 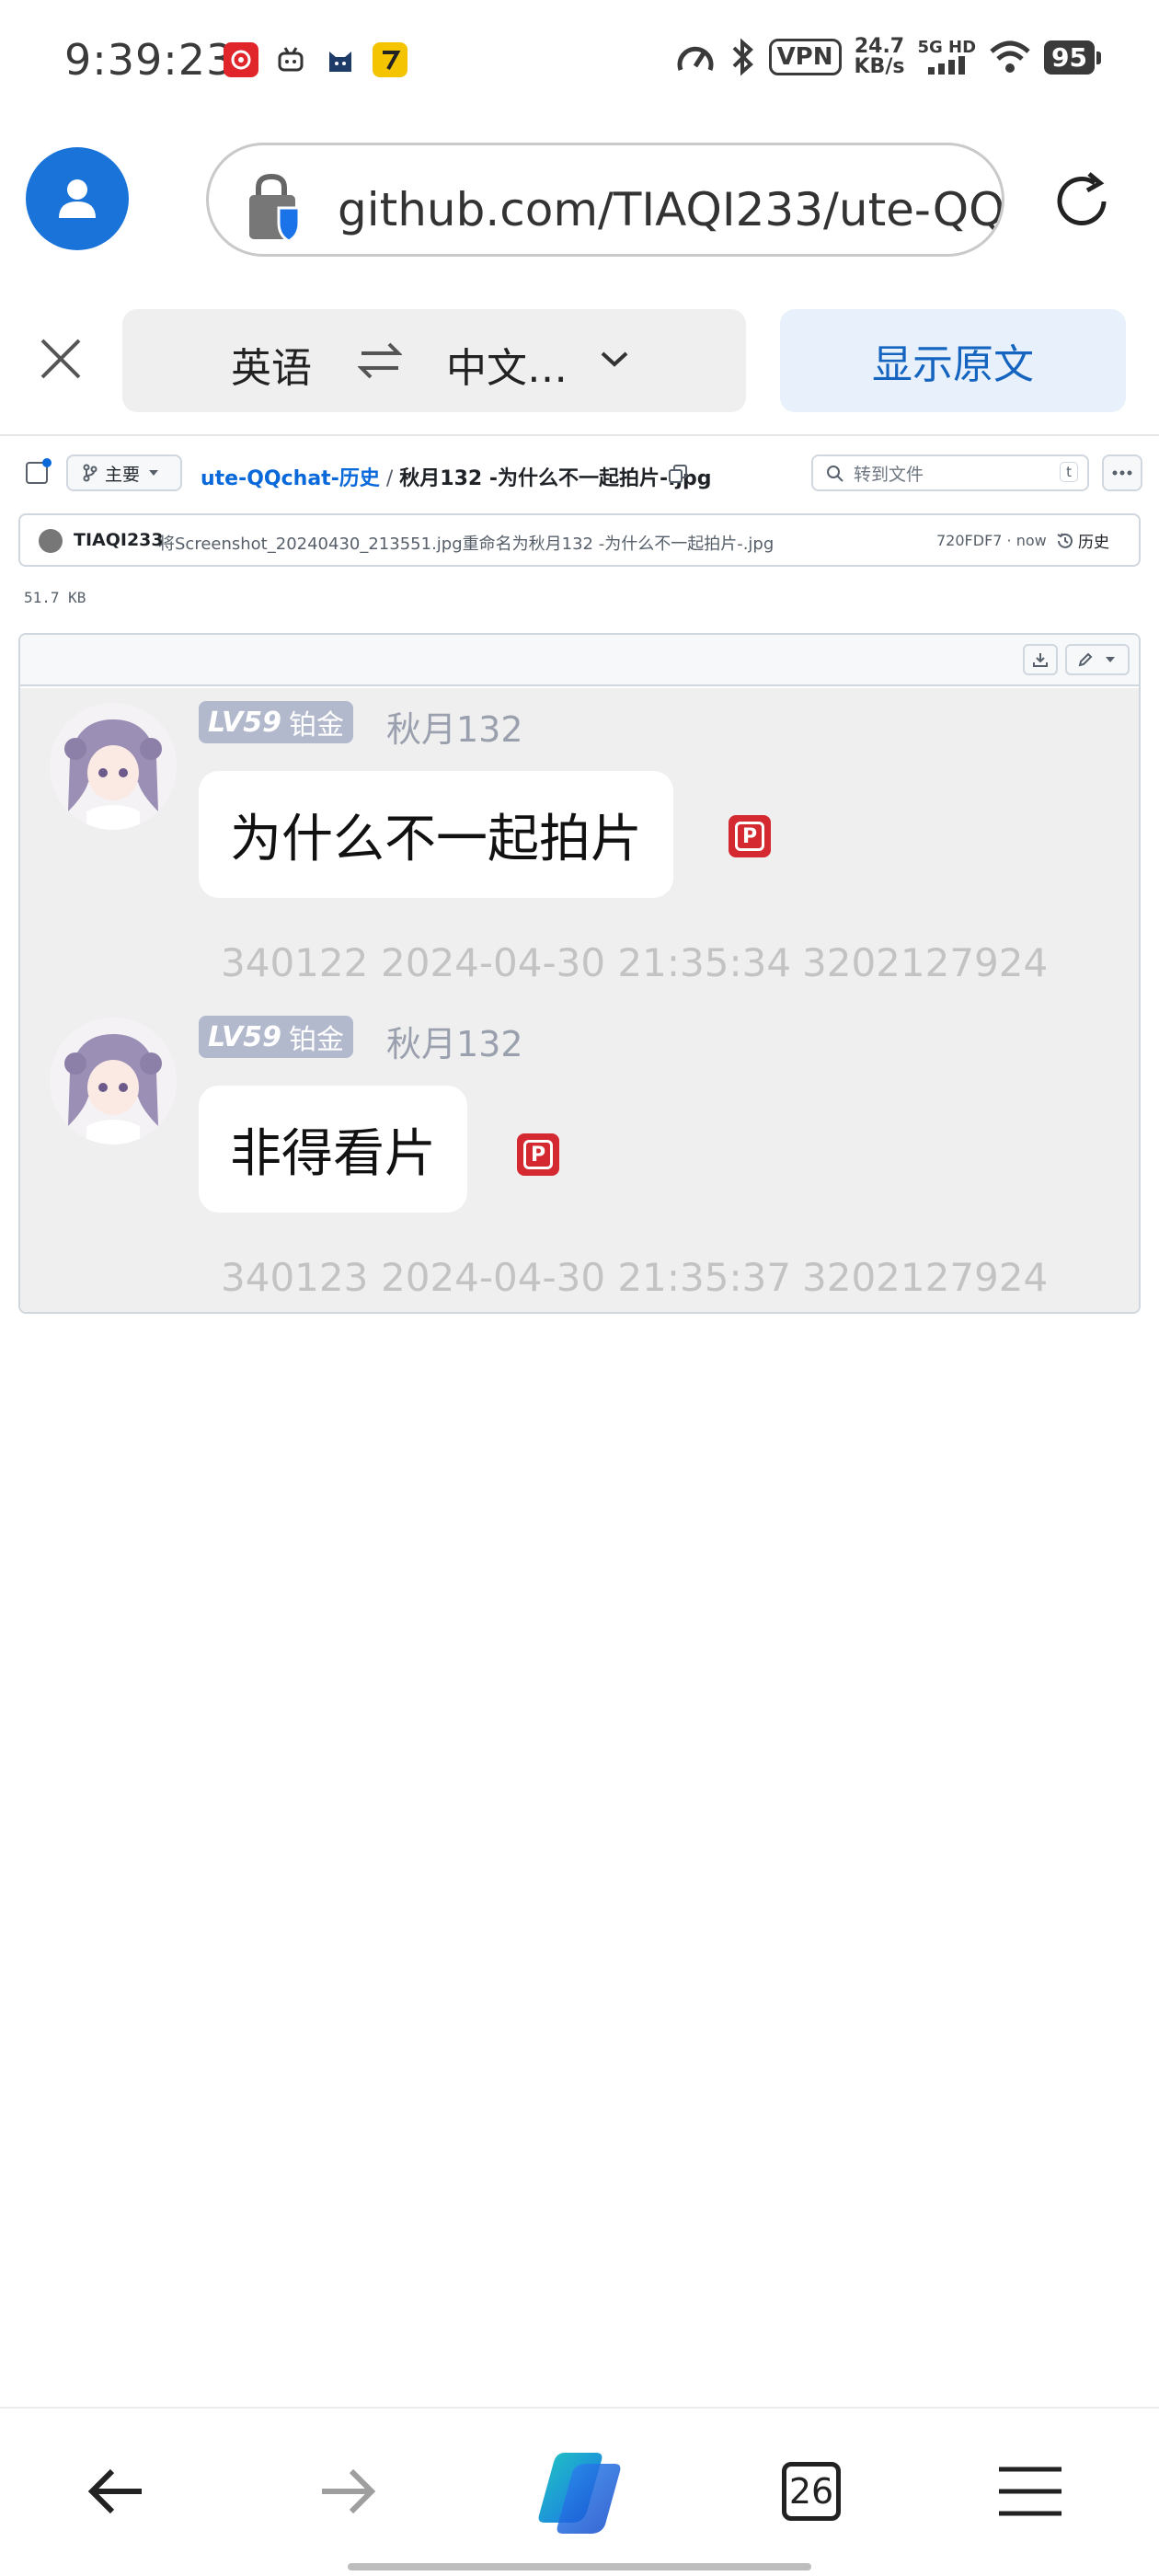 I want to click on message-timestamp: 2024-04-30 21:35:37, so click(x=586, y=1277).